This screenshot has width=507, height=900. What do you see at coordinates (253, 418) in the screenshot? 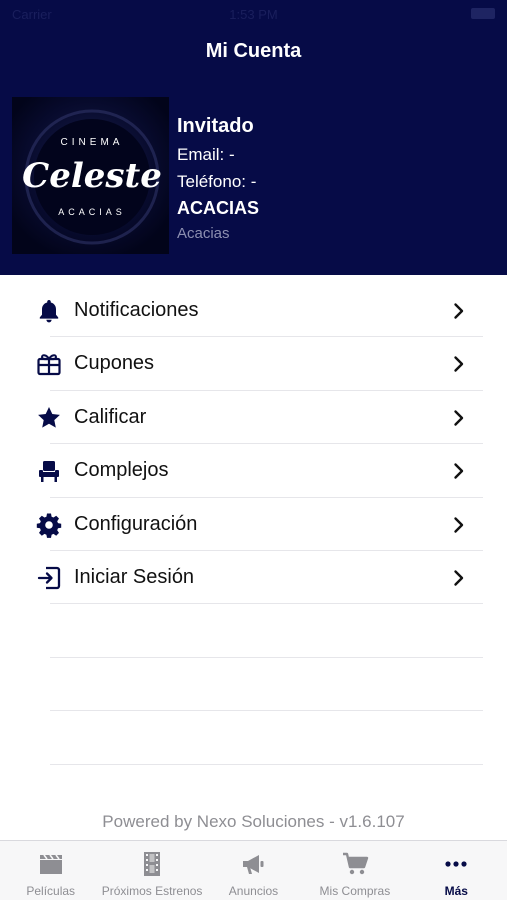
I see `menu-item-calificar: Calificar` at bounding box center [253, 418].